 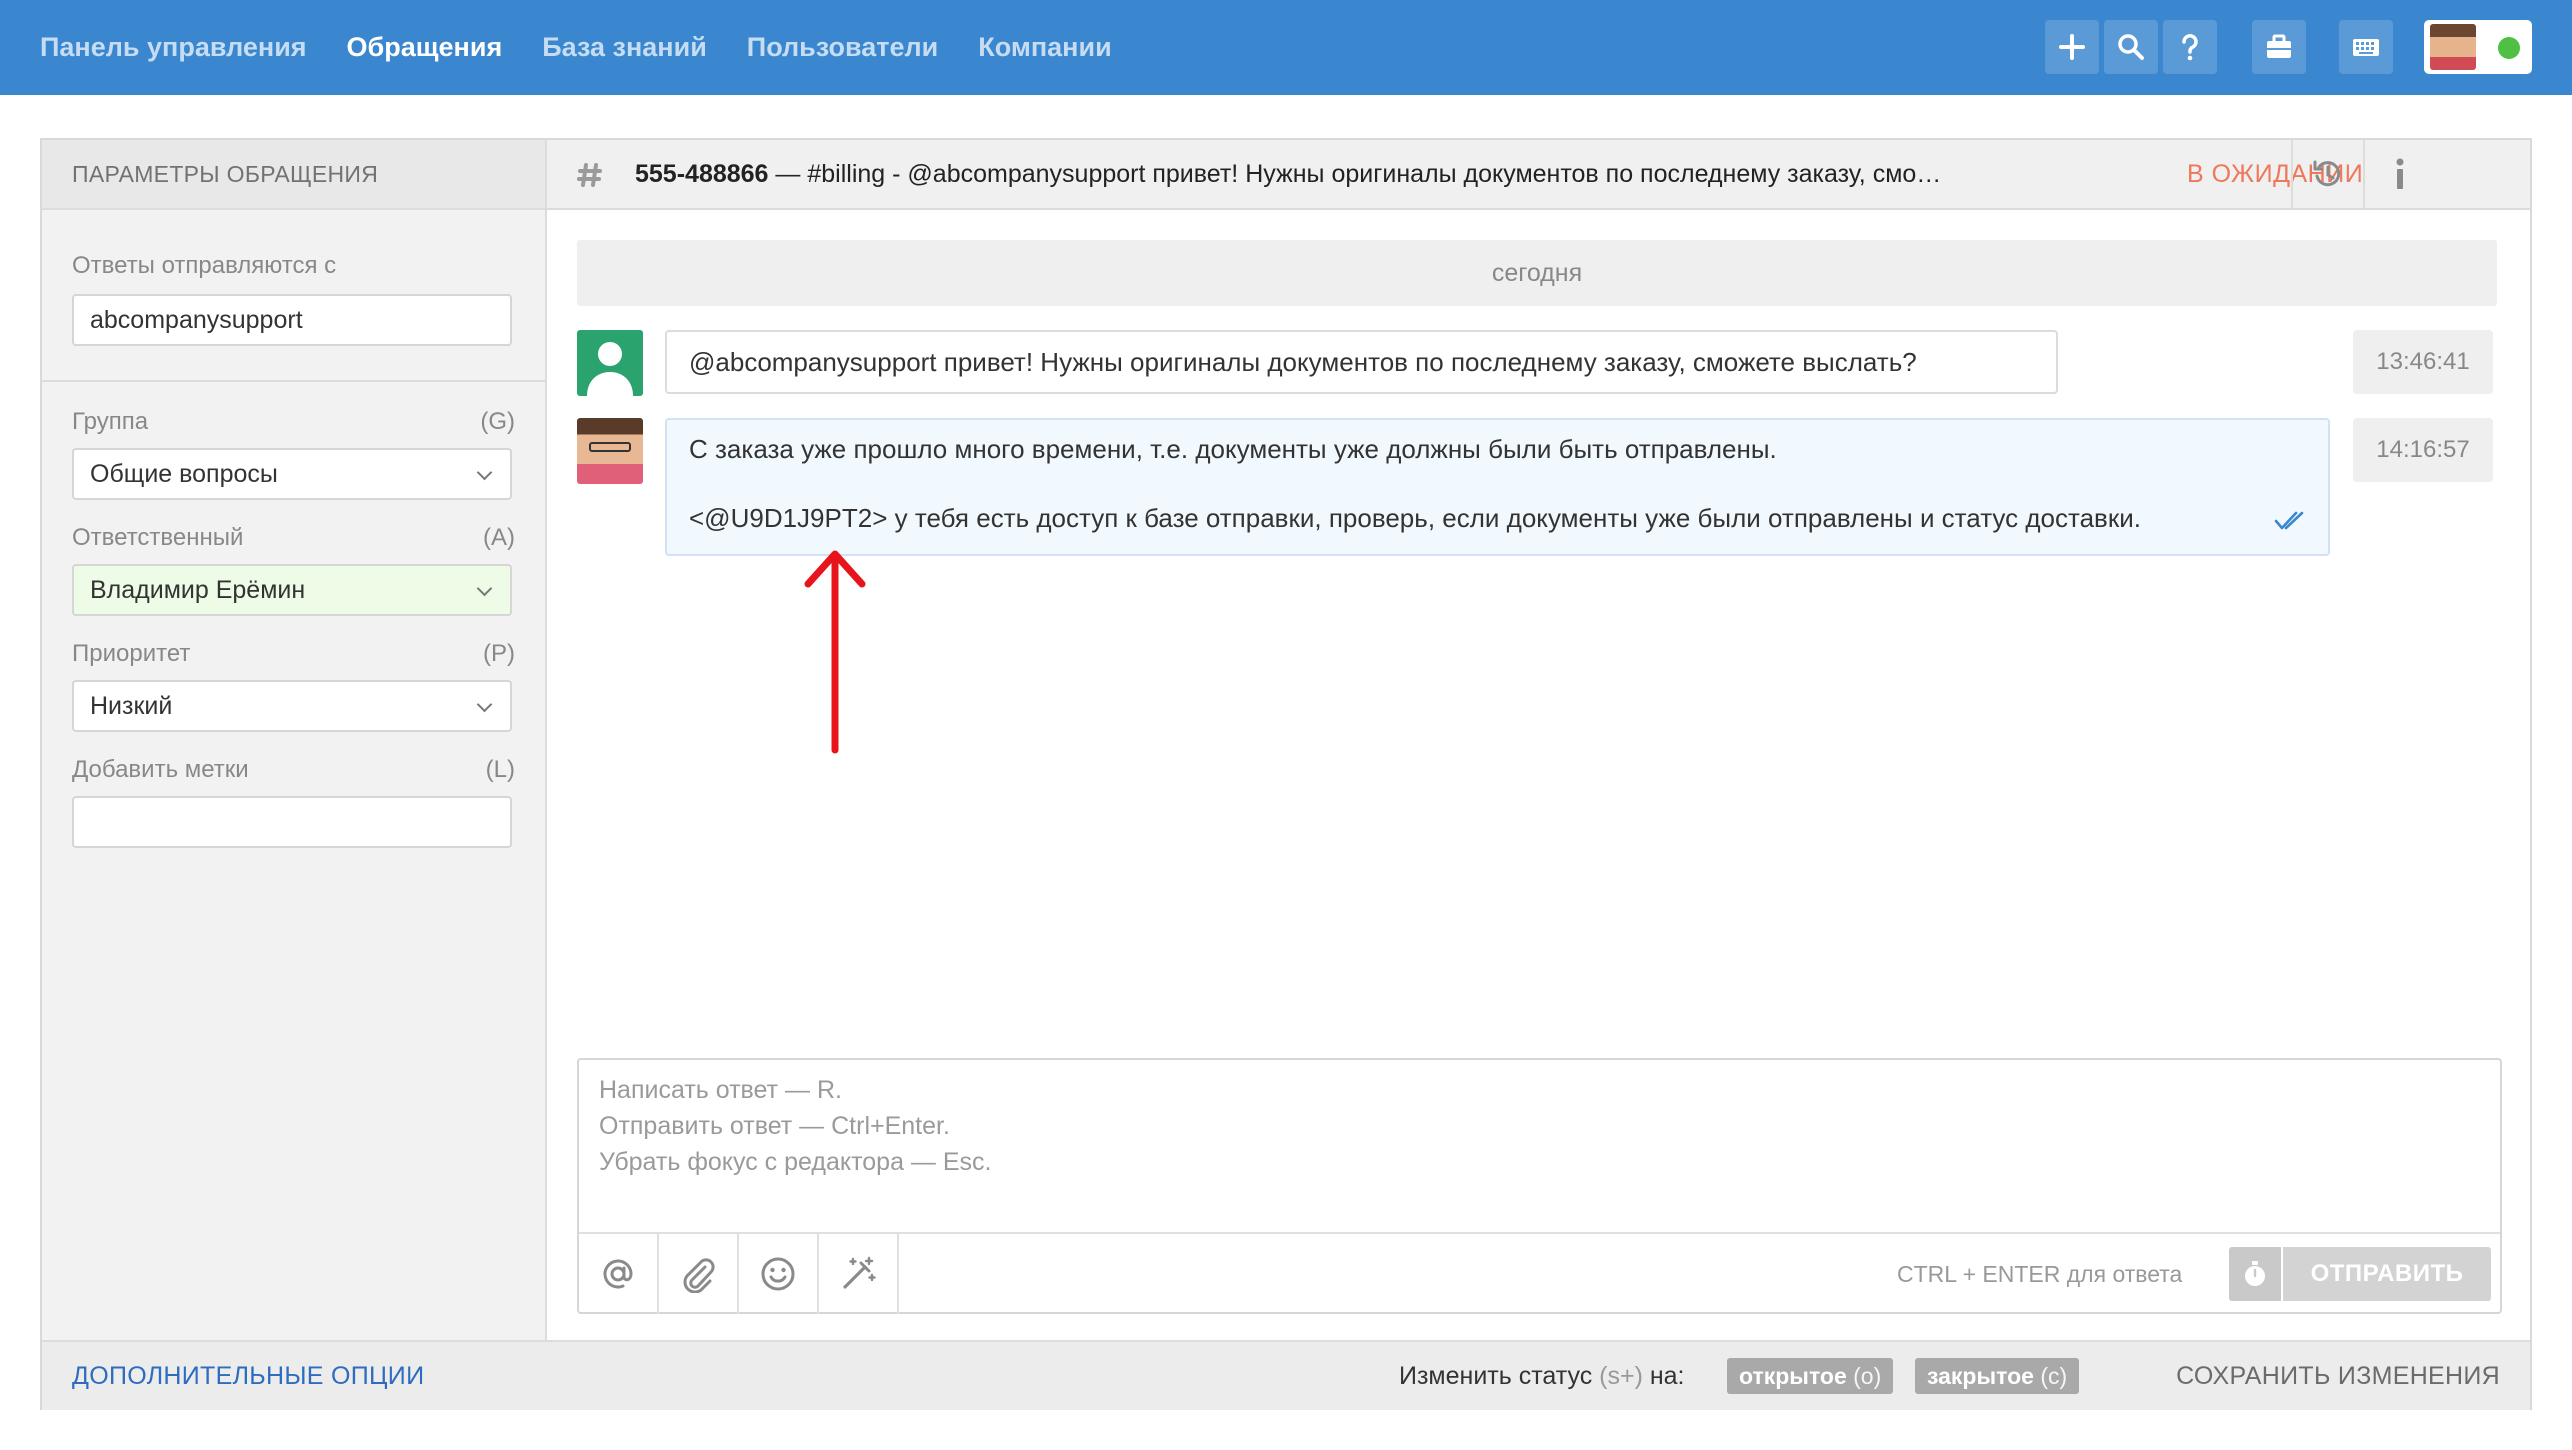 I want to click on search-icon, so click(x=2131, y=47).